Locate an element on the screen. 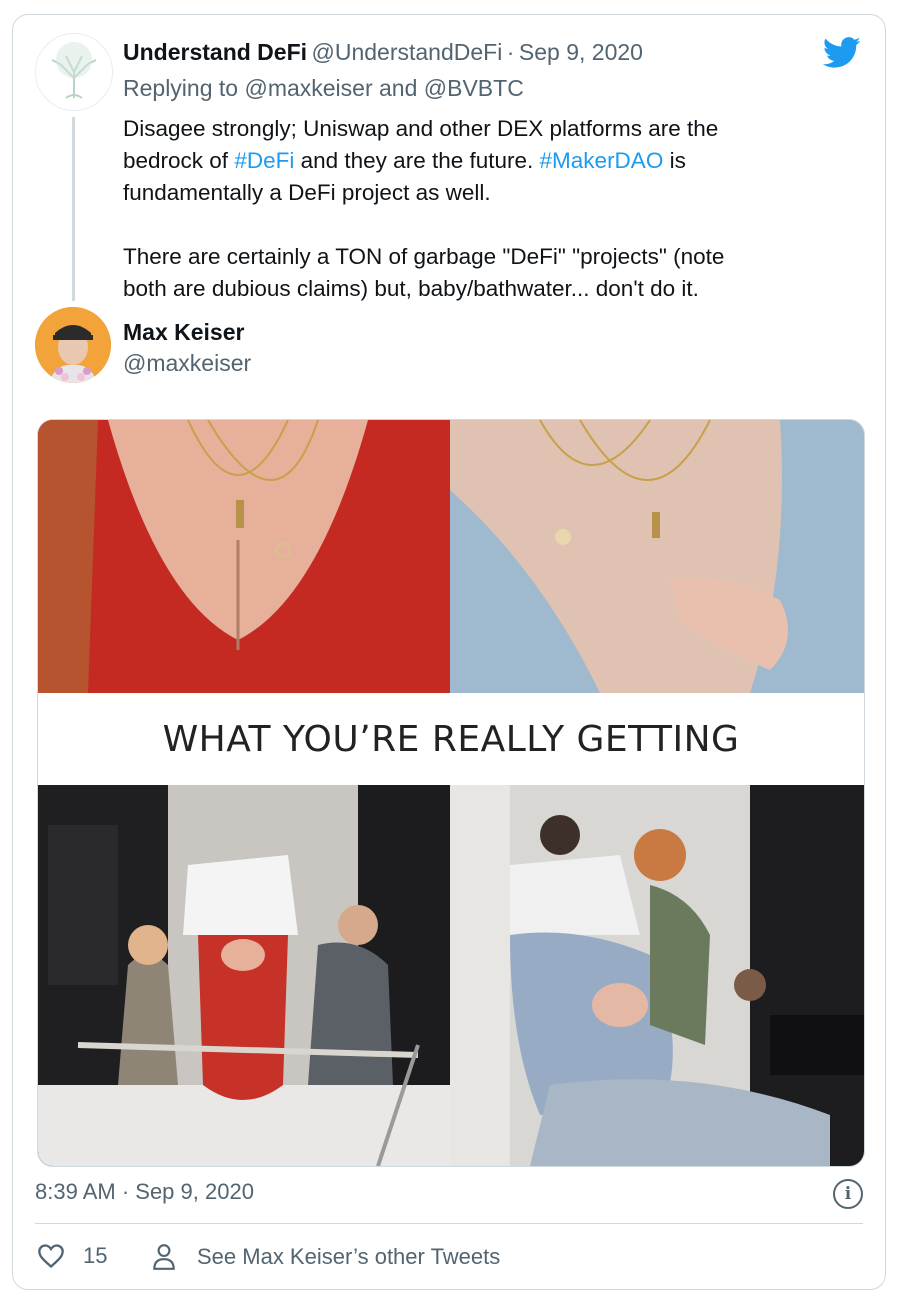  photo-panel-studio-blue is located at coordinates (657, 975).